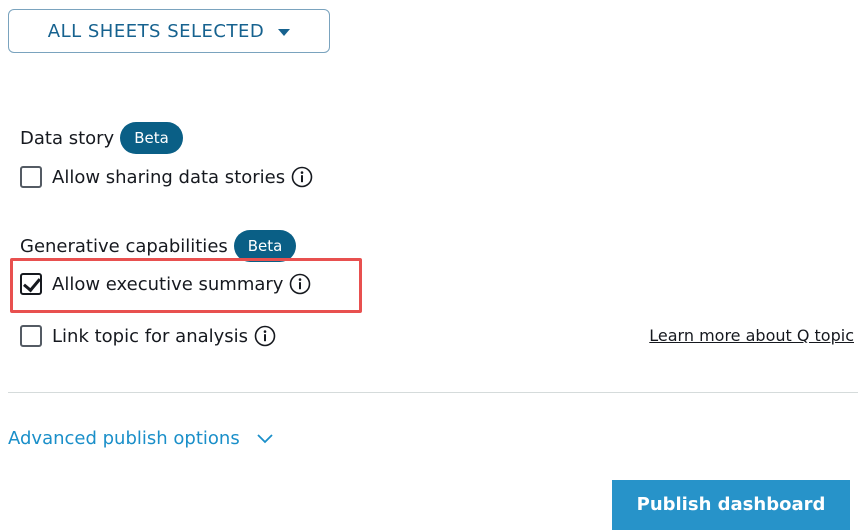 This screenshot has height=530, width=858. I want to click on link-topic-for-analysis-checkbox, so click(31, 336).